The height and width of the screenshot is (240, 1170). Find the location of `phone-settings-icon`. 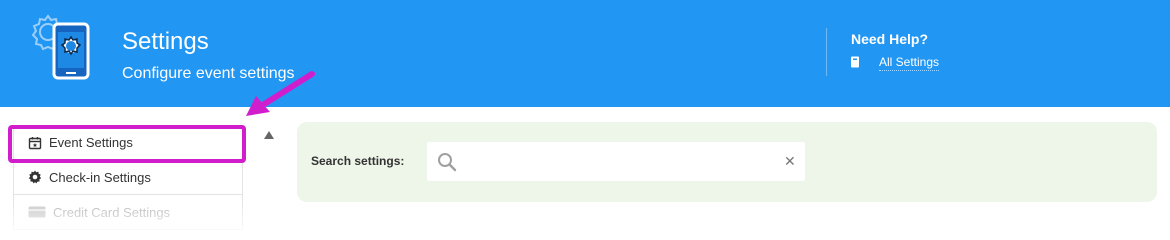

phone-settings-icon is located at coordinates (60, 47).